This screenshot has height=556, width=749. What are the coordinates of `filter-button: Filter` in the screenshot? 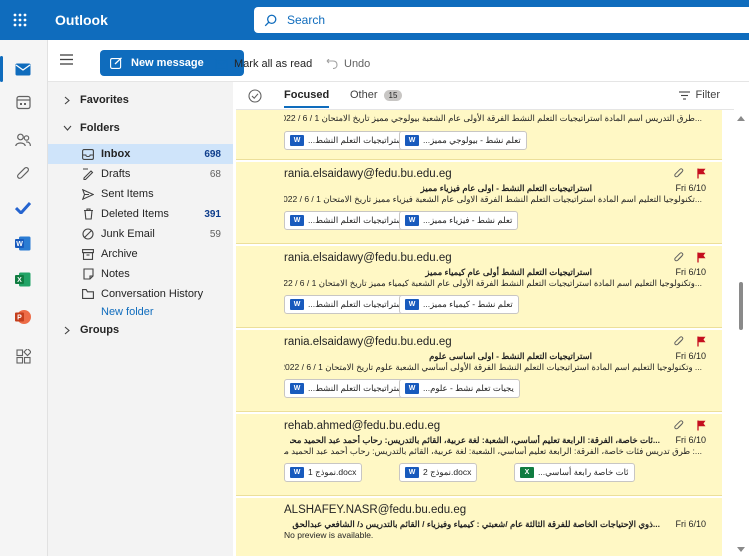 It's located at (699, 95).